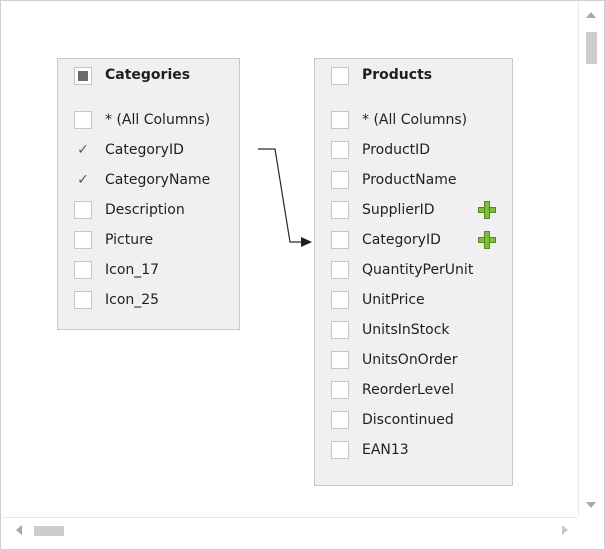 The image size is (605, 550). What do you see at coordinates (290, 533) in the screenshot?
I see `horizontal-scrollbar` at bounding box center [290, 533].